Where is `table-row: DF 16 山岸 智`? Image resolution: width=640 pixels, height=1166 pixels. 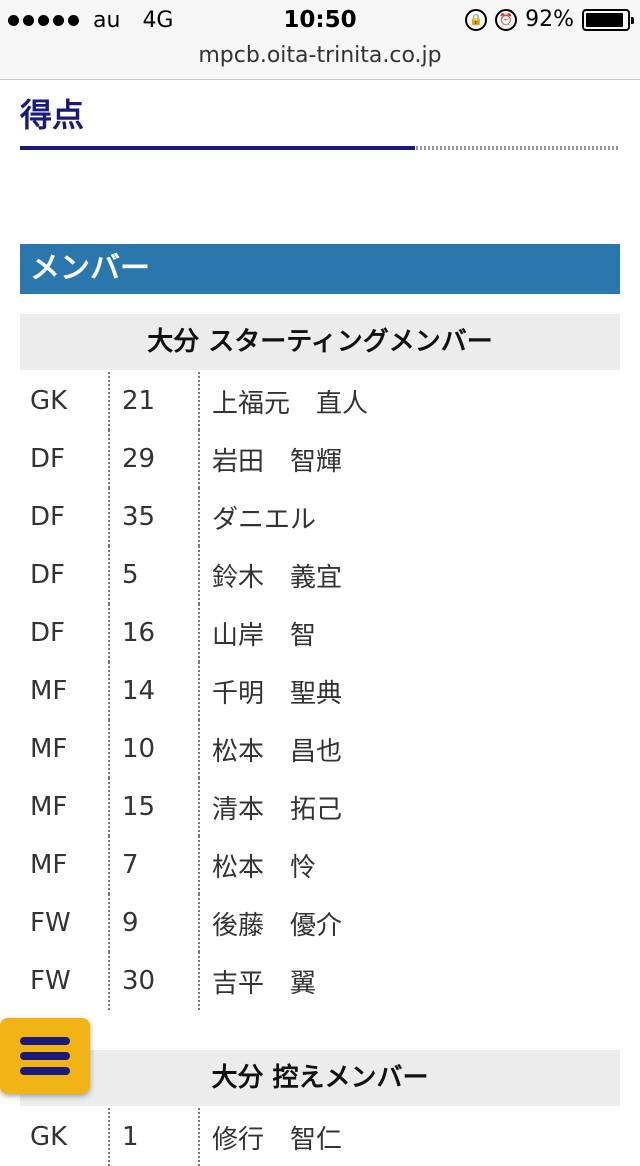 table-row: DF 16 山岸 智 is located at coordinates (320, 633).